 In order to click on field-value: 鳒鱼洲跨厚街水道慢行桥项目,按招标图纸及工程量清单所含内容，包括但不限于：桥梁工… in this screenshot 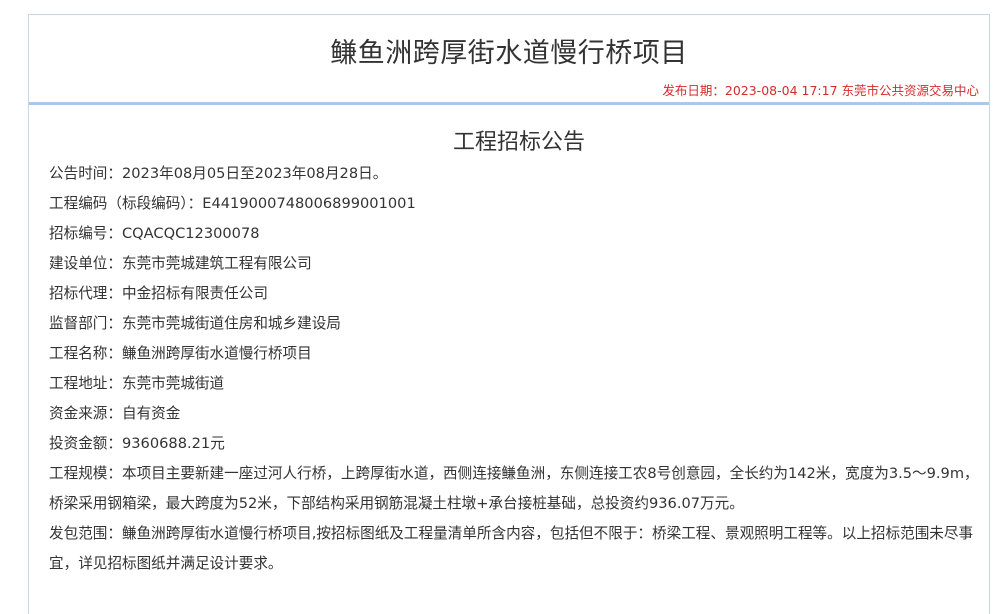, I will do `click(511, 548)`.